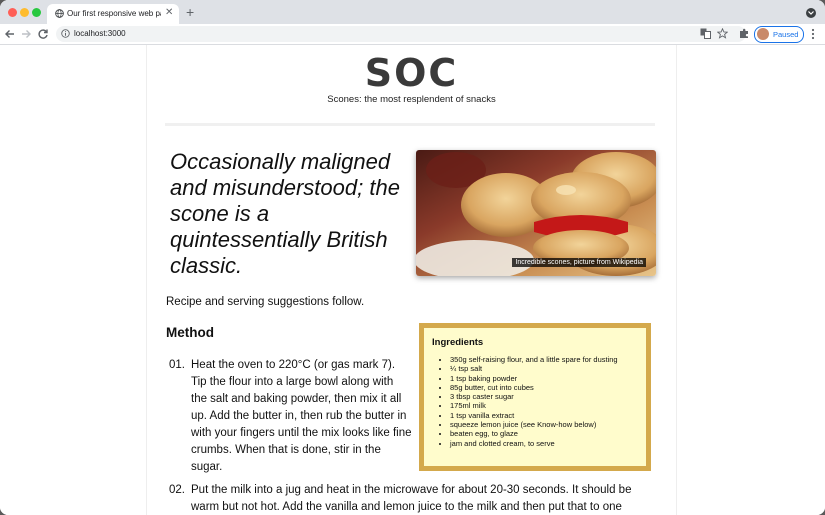 The height and width of the screenshot is (515, 825). Describe the element at coordinates (190, 12) in the screenshot. I see `new-tab-button: +` at that location.